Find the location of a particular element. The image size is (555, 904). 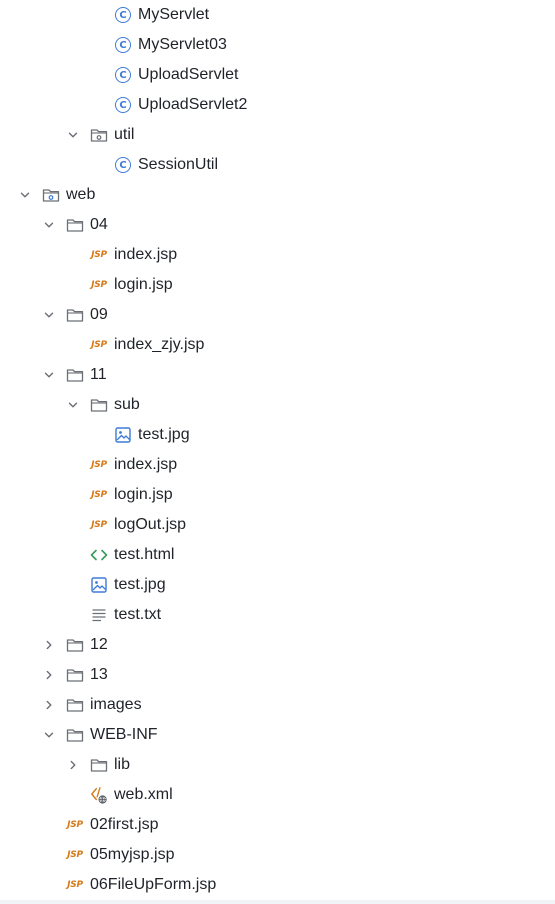

tree-row: 12 is located at coordinates (277, 645).